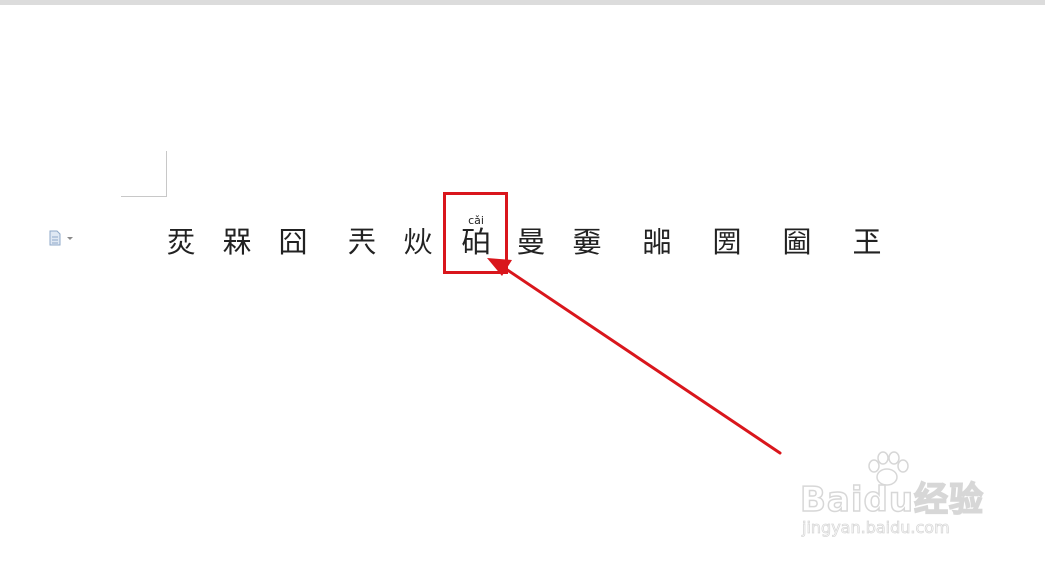  What do you see at coordinates (876, 528) in the screenshot?
I see `watermark-url: jingyan.baidu.com` at bounding box center [876, 528].